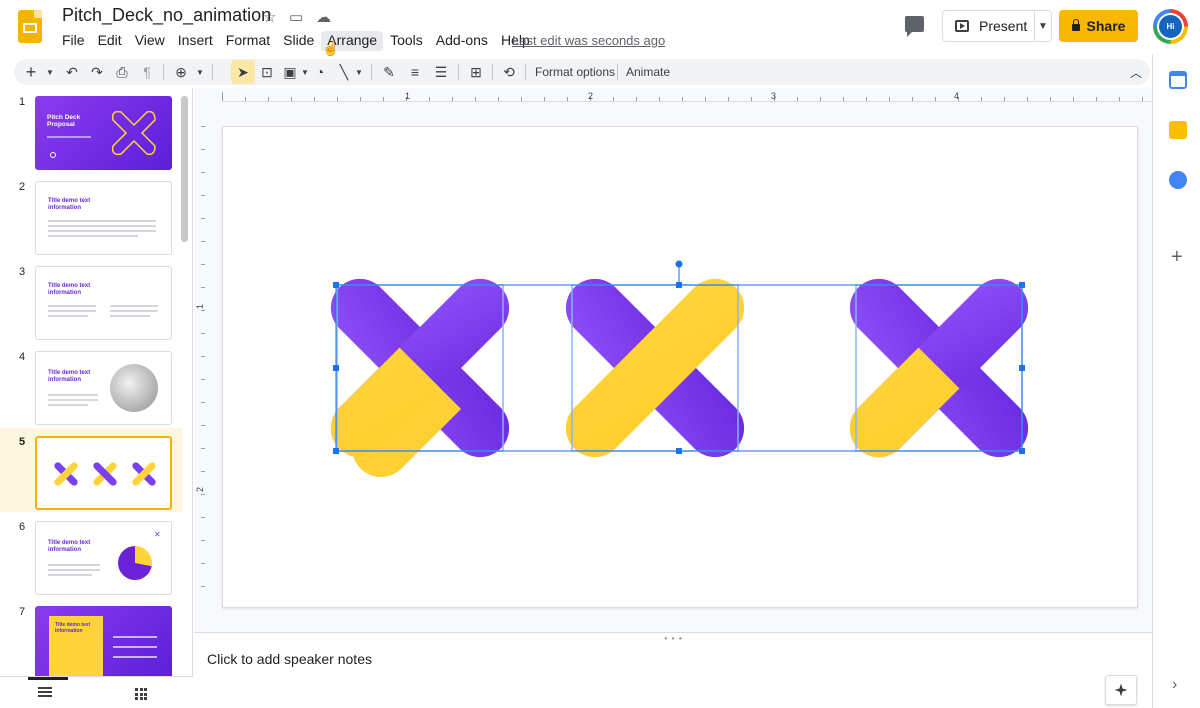  I want to click on grid-view-icon, so click(142, 694).